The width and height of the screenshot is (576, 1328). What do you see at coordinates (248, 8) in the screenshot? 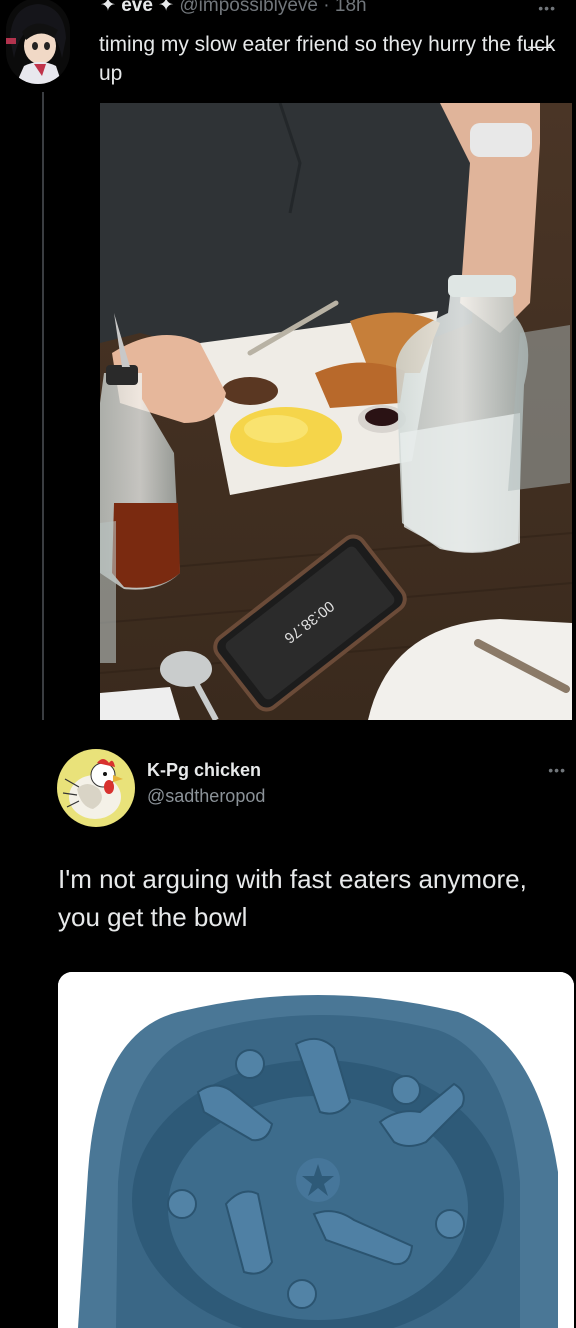
I see `user-handle: @impossiblyeve` at bounding box center [248, 8].